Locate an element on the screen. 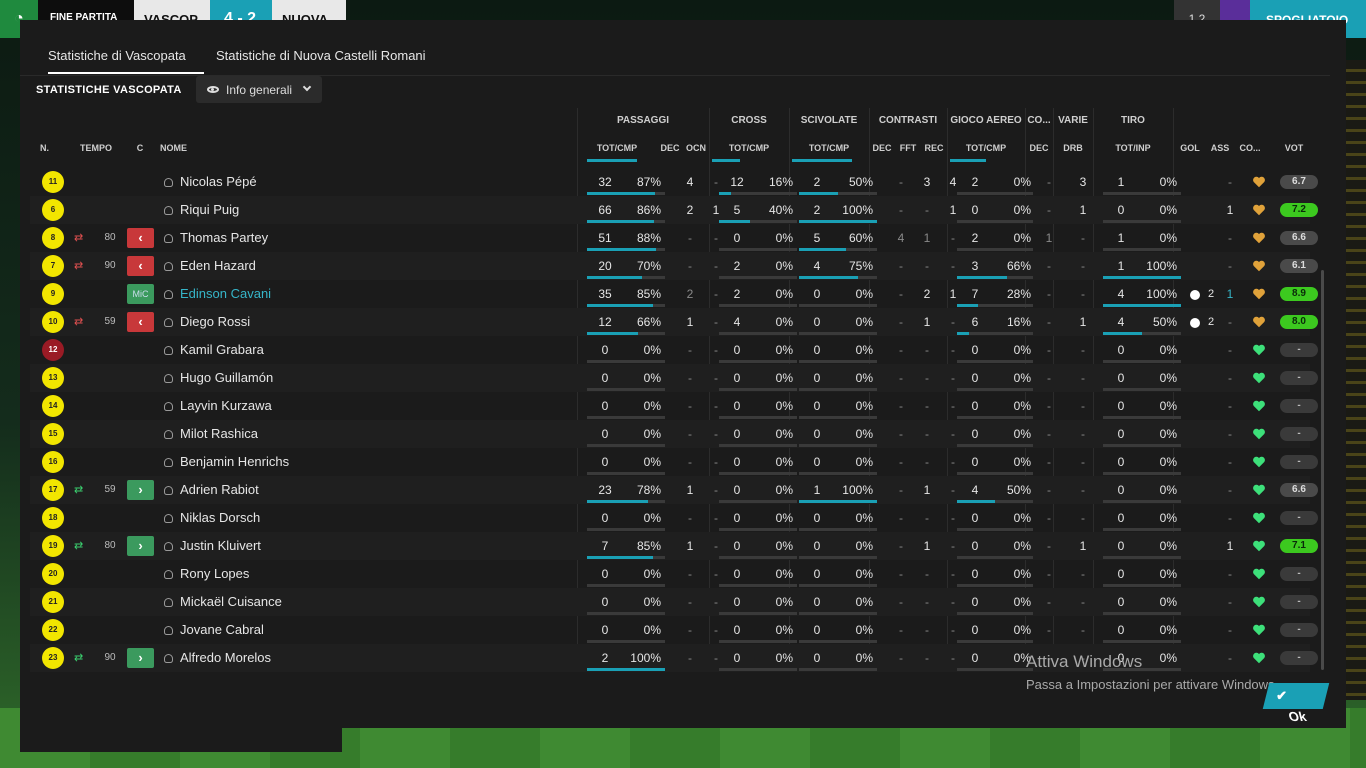  player-name: Jovane Cabral is located at coordinates (222, 629).